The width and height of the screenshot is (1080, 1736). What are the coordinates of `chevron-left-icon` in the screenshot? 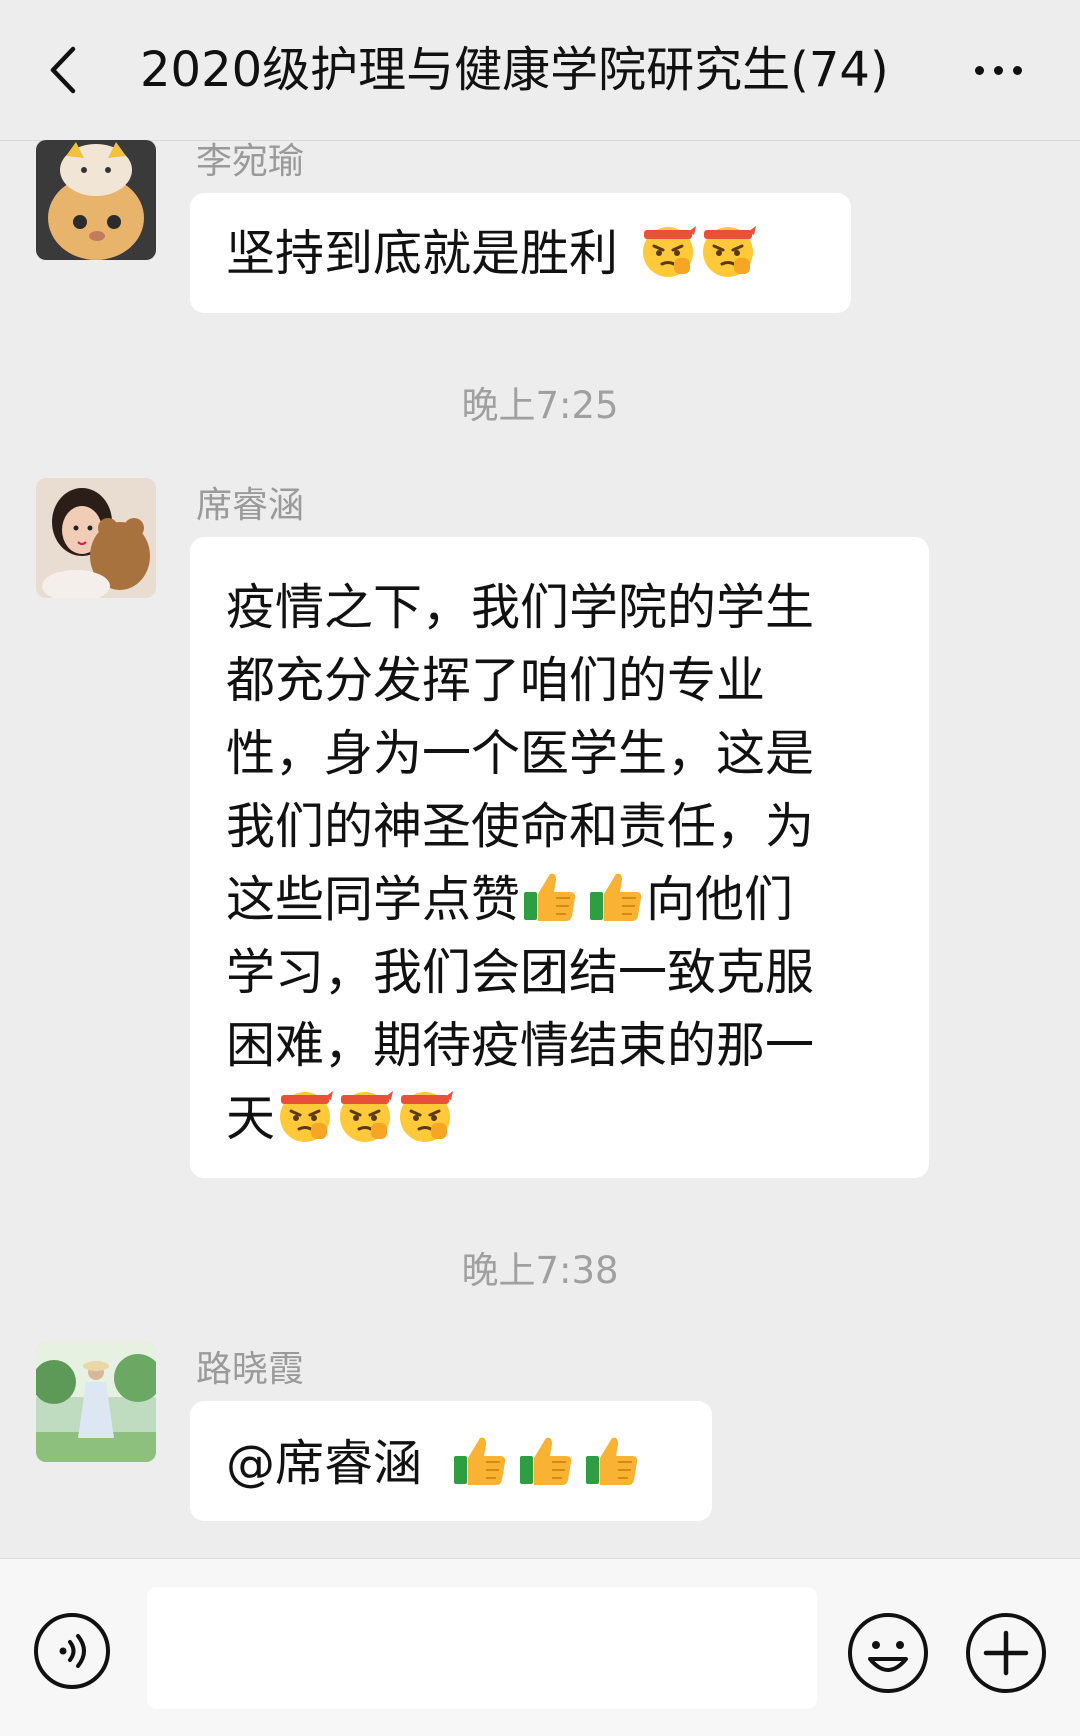 It's located at (63, 70).